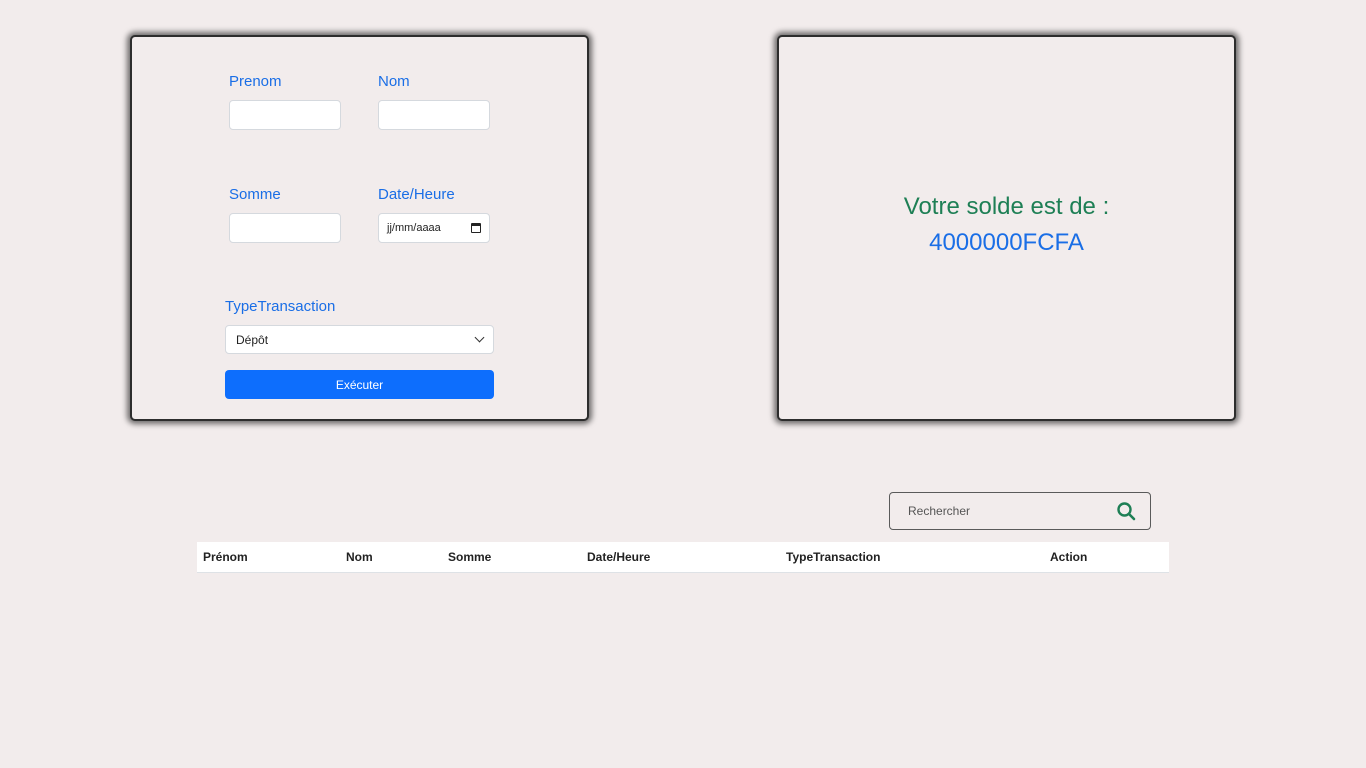 This screenshot has width=1366, height=768. Describe the element at coordinates (1006, 242) in the screenshot. I see `balance-amount: 4000000FCFA` at that location.